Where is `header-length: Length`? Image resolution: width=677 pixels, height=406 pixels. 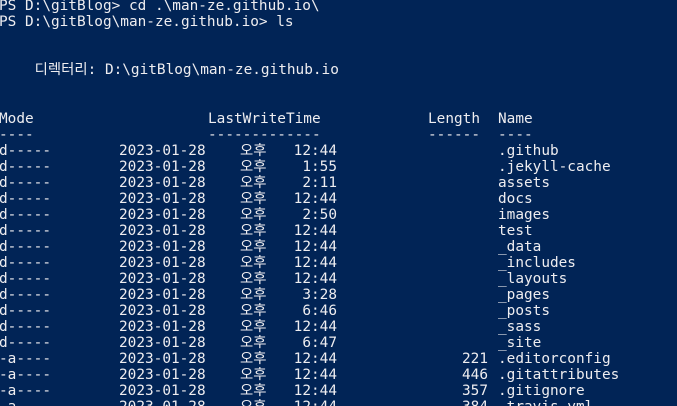 header-length: Length is located at coordinates (454, 119).